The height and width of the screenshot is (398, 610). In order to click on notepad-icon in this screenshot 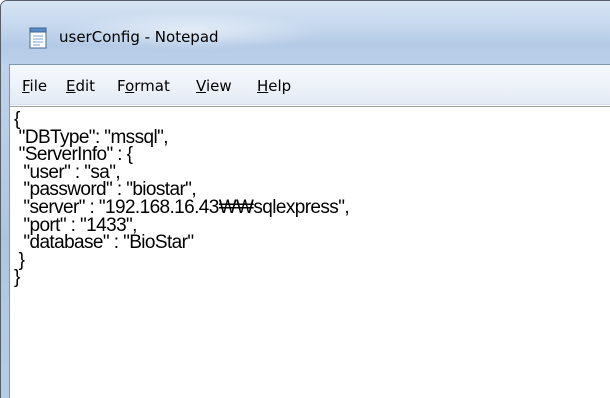, I will do `click(38, 38)`.